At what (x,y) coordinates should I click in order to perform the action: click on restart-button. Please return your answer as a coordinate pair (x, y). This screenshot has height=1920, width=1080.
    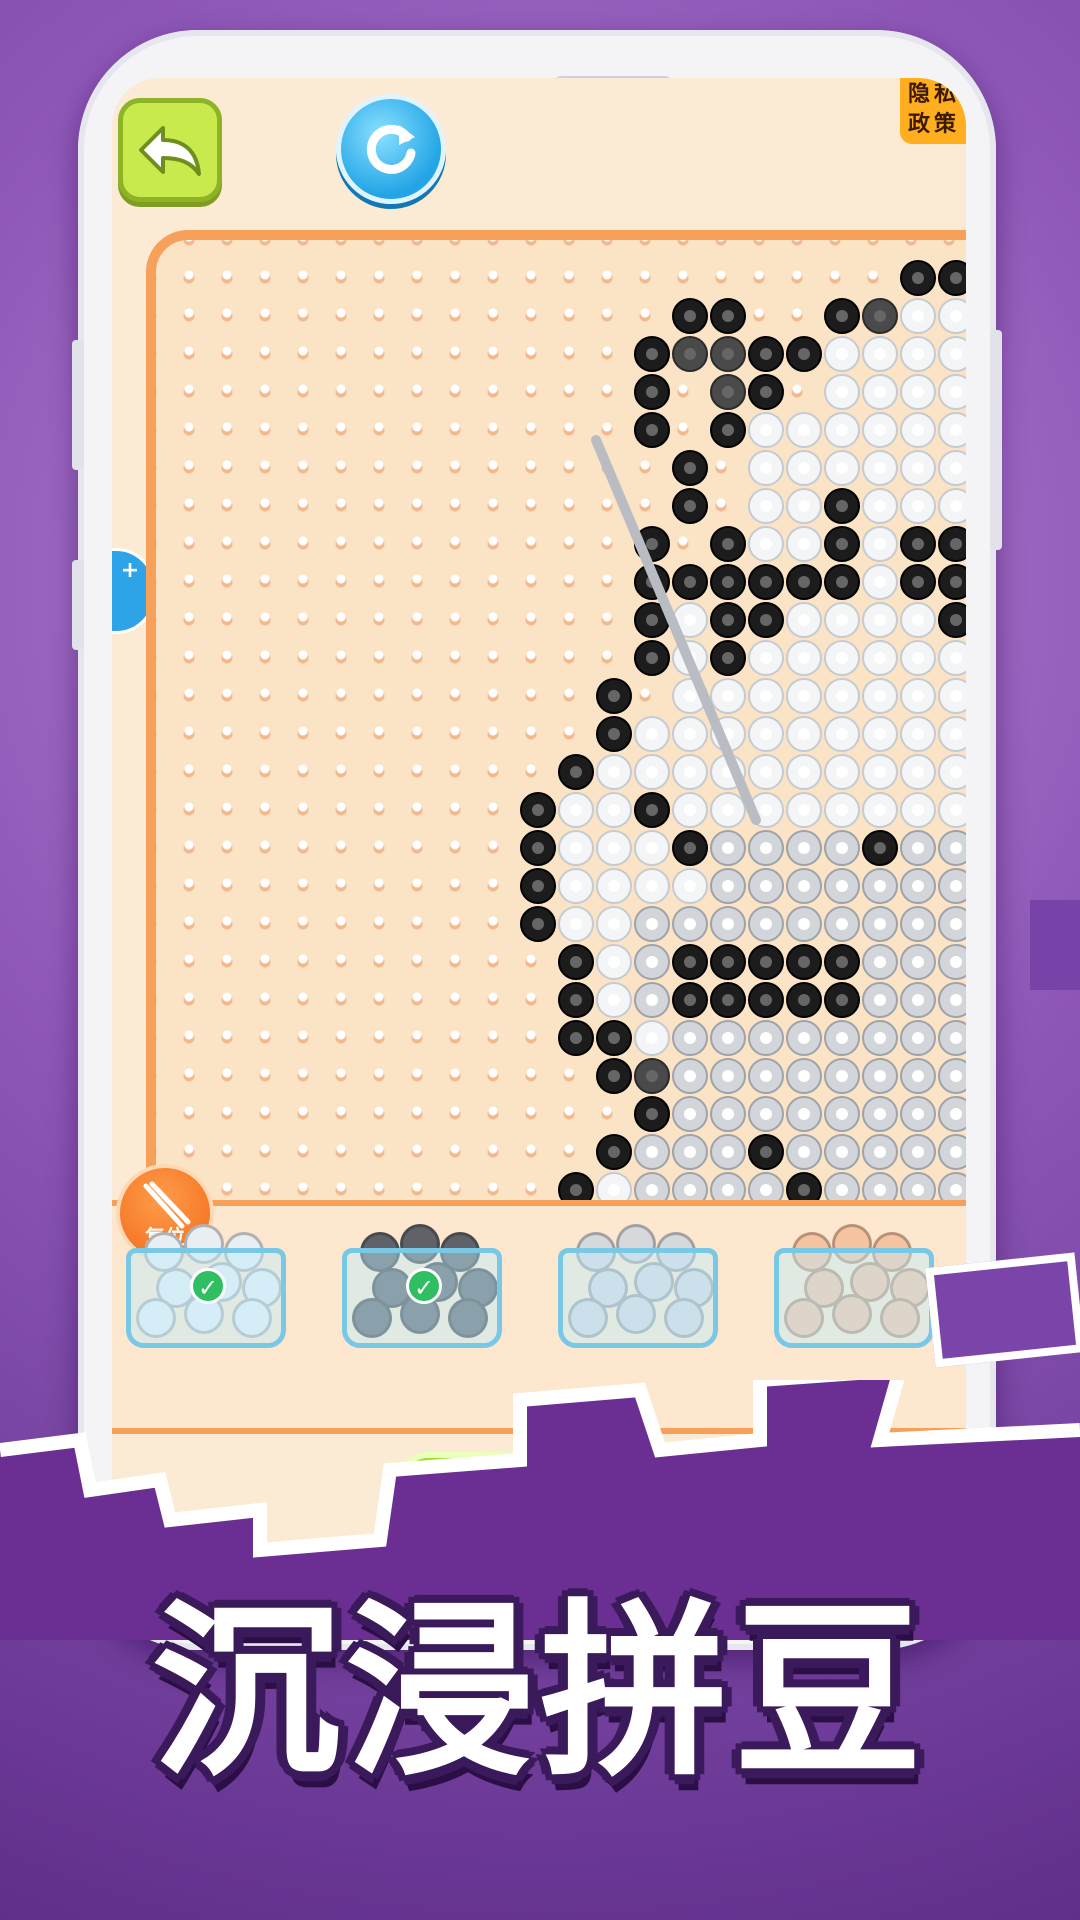
    Looking at the image, I should click on (391, 149).